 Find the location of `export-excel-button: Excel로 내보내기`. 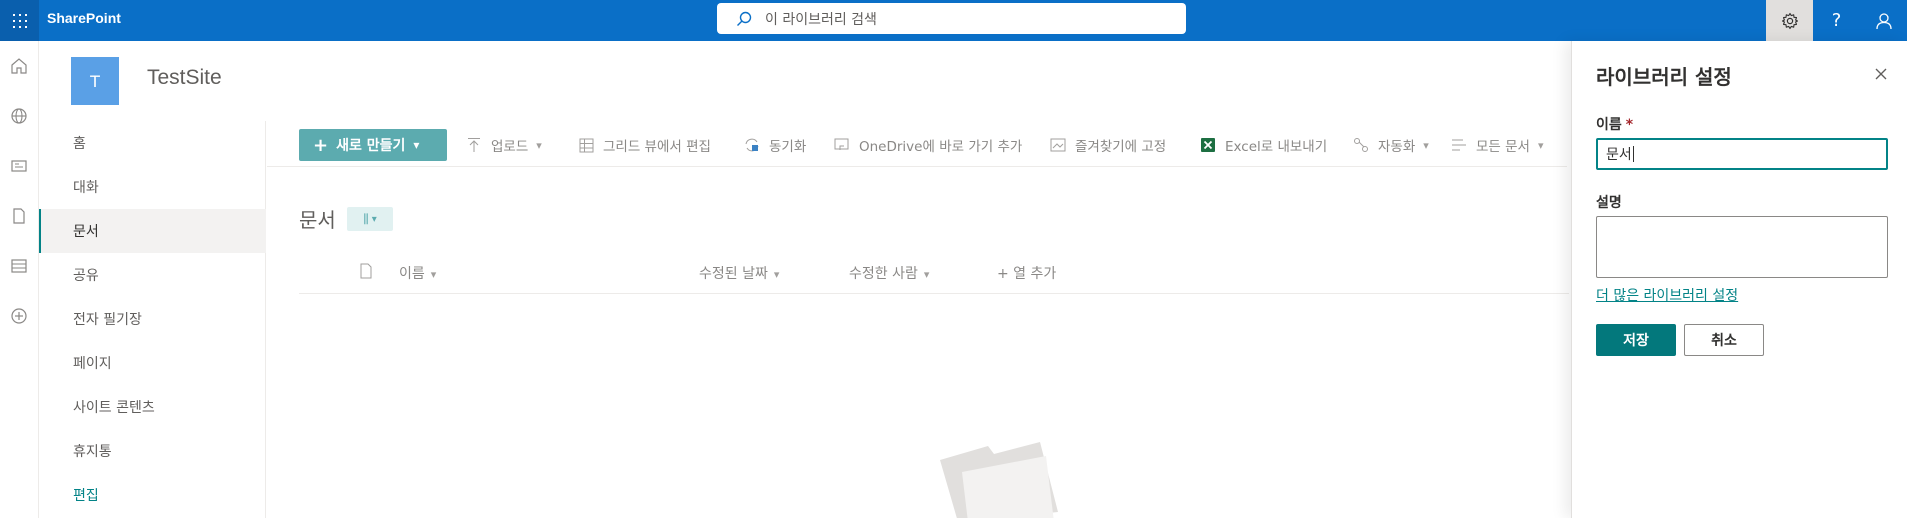

export-excel-button: Excel로 내보내기 is located at coordinates (1263, 145).